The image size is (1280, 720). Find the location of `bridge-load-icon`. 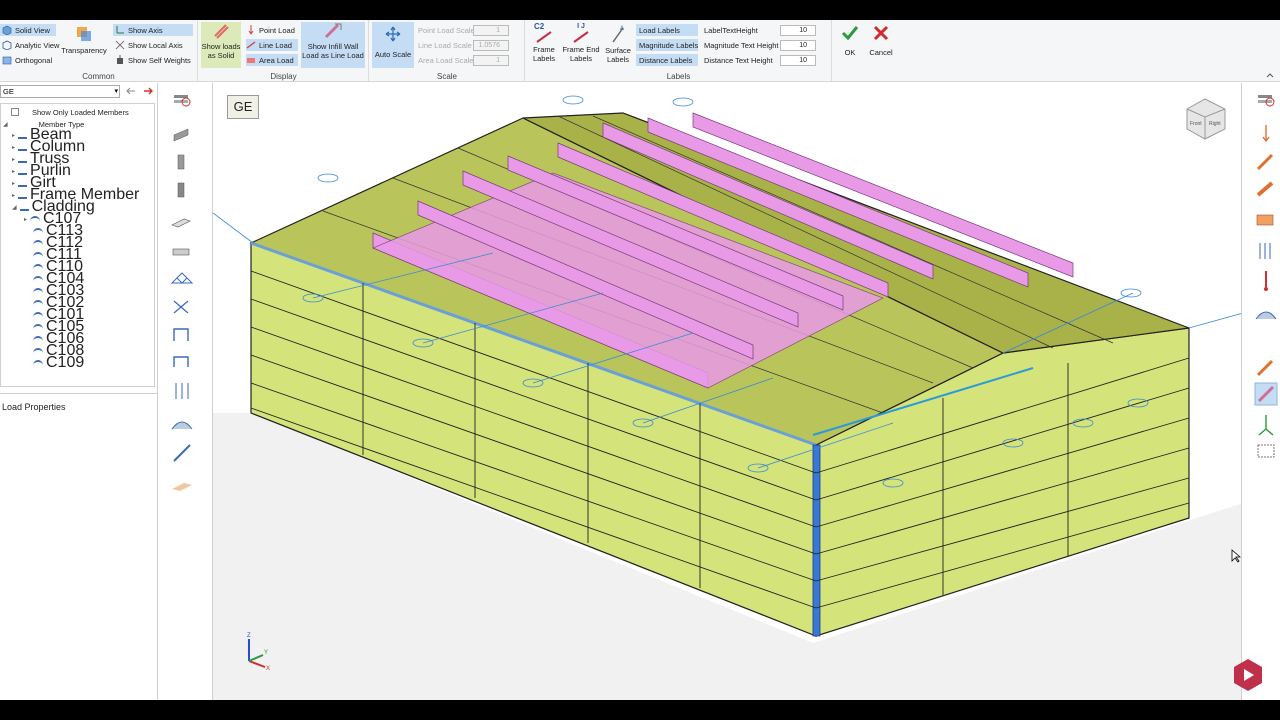

bridge-load-icon is located at coordinates (1266, 315).